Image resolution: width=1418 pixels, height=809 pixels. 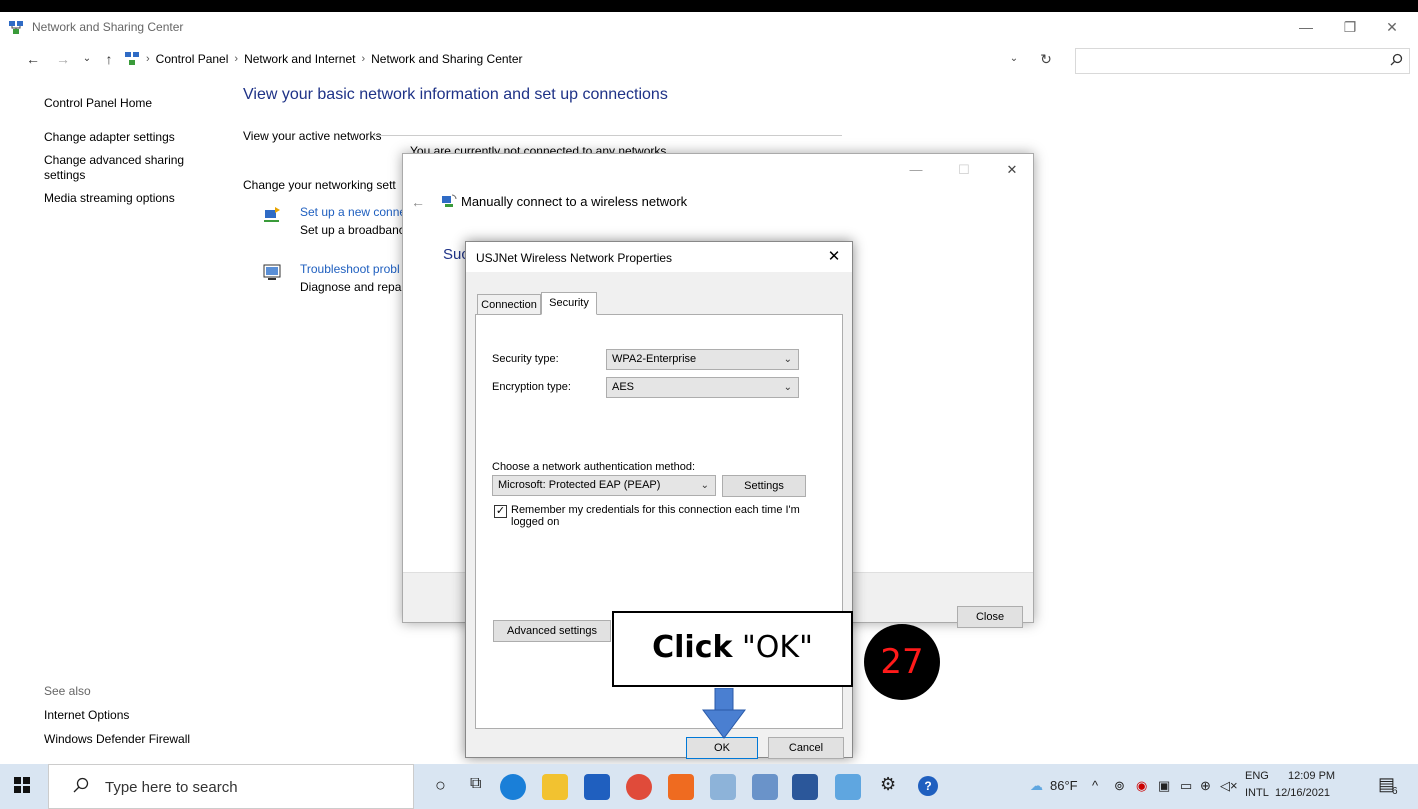 What do you see at coordinates (1395, 791) in the screenshot?
I see `notification-count: 6` at bounding box center [1395, 791].